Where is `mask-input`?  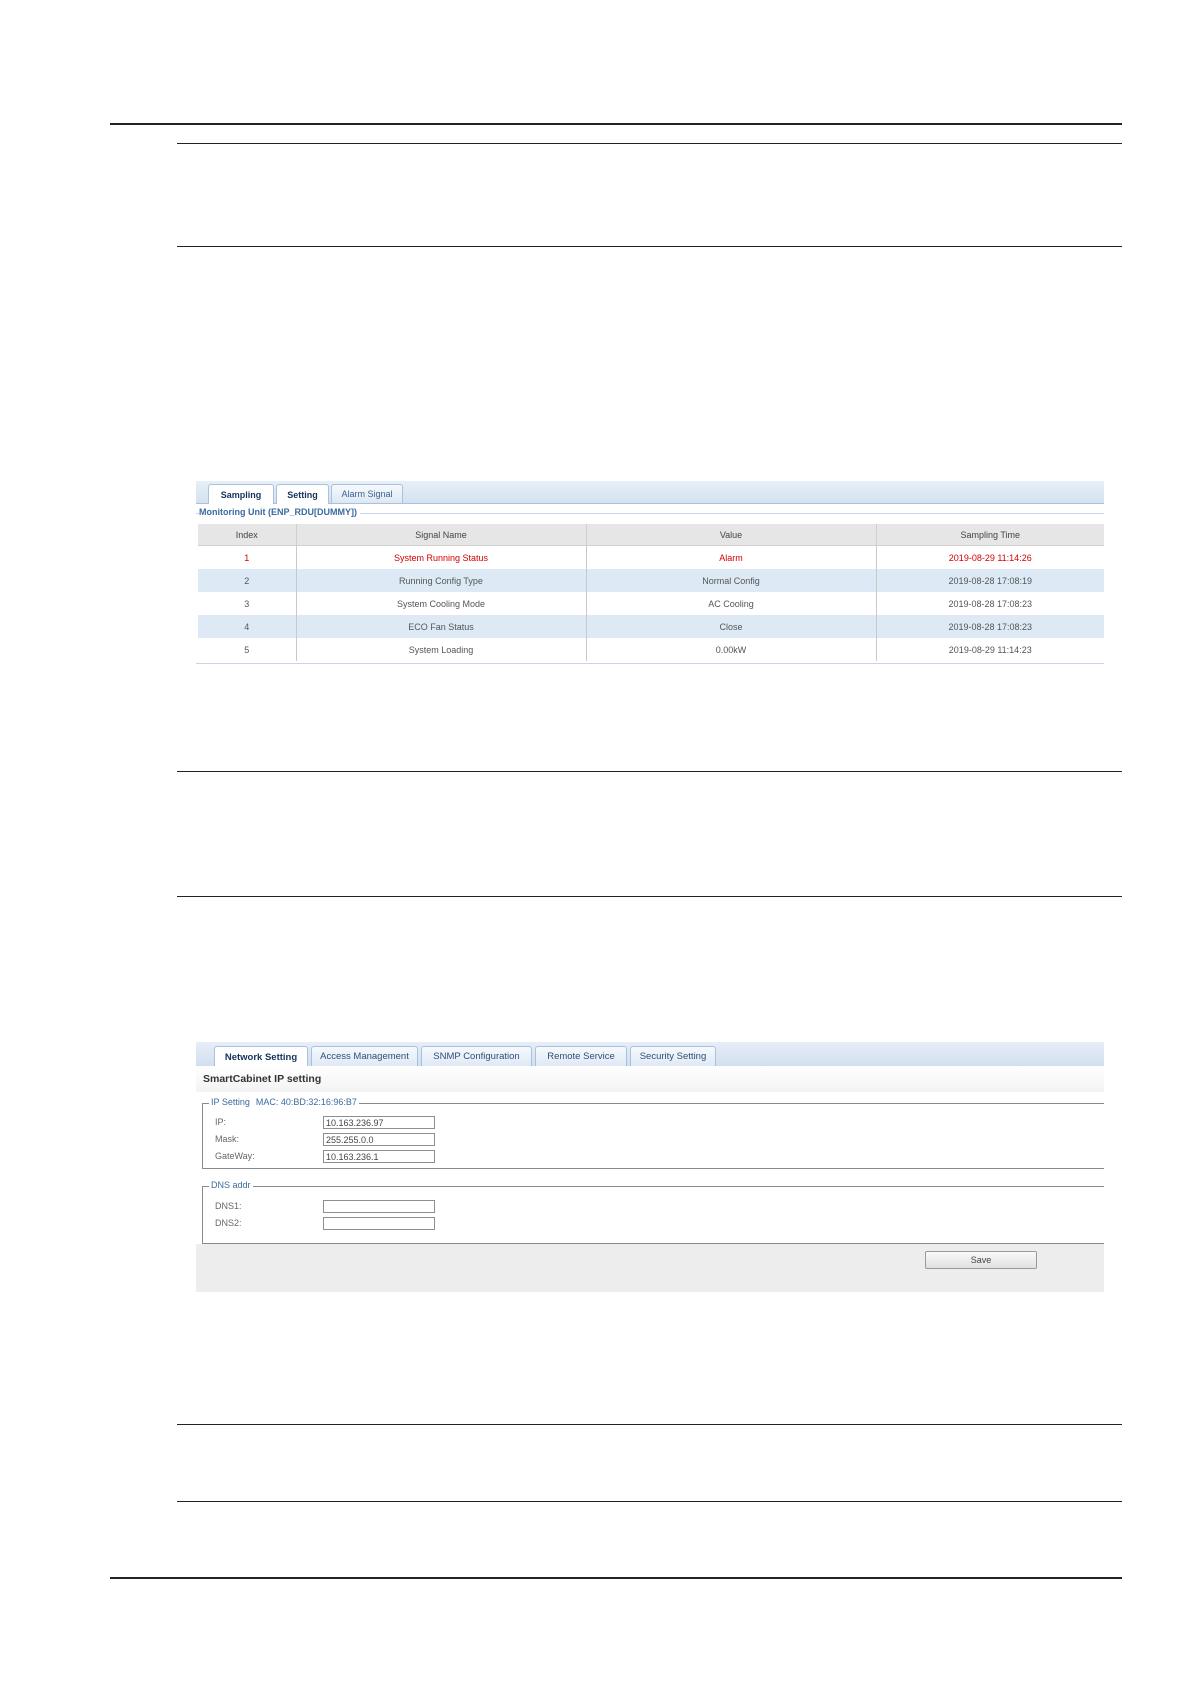
mask-input is located at coordinates (379, 1139).